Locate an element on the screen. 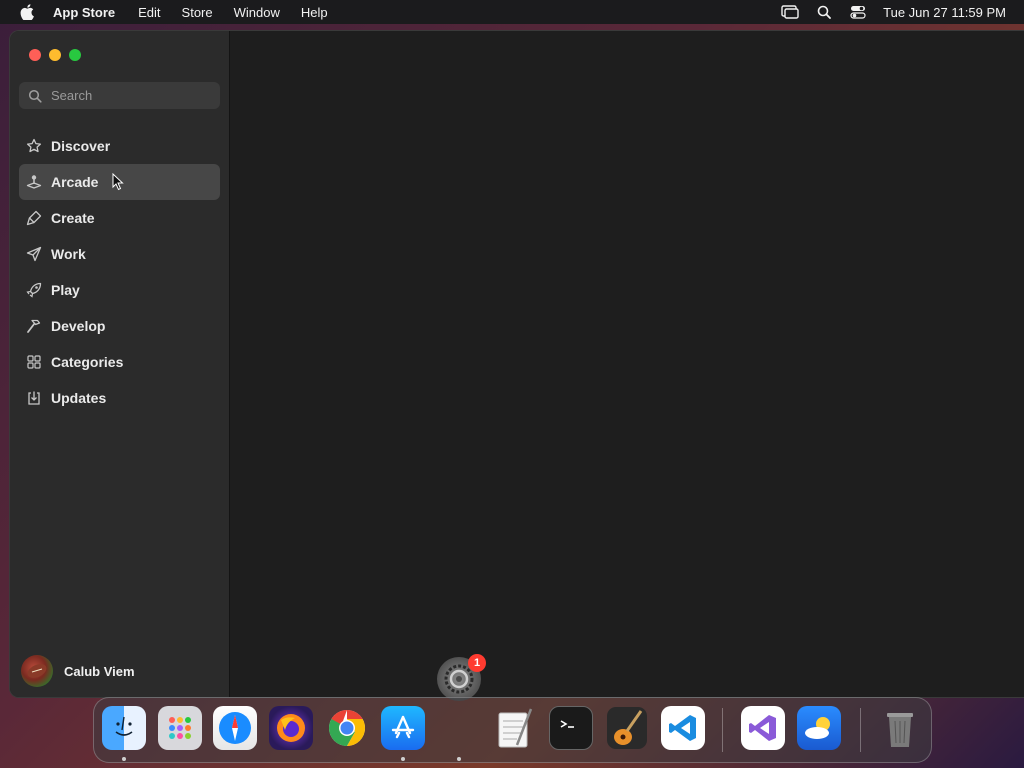 The height and width of the screenshot is (768, 1024). sidebar-item-develop: Develop is located at coordinates (119, 326).